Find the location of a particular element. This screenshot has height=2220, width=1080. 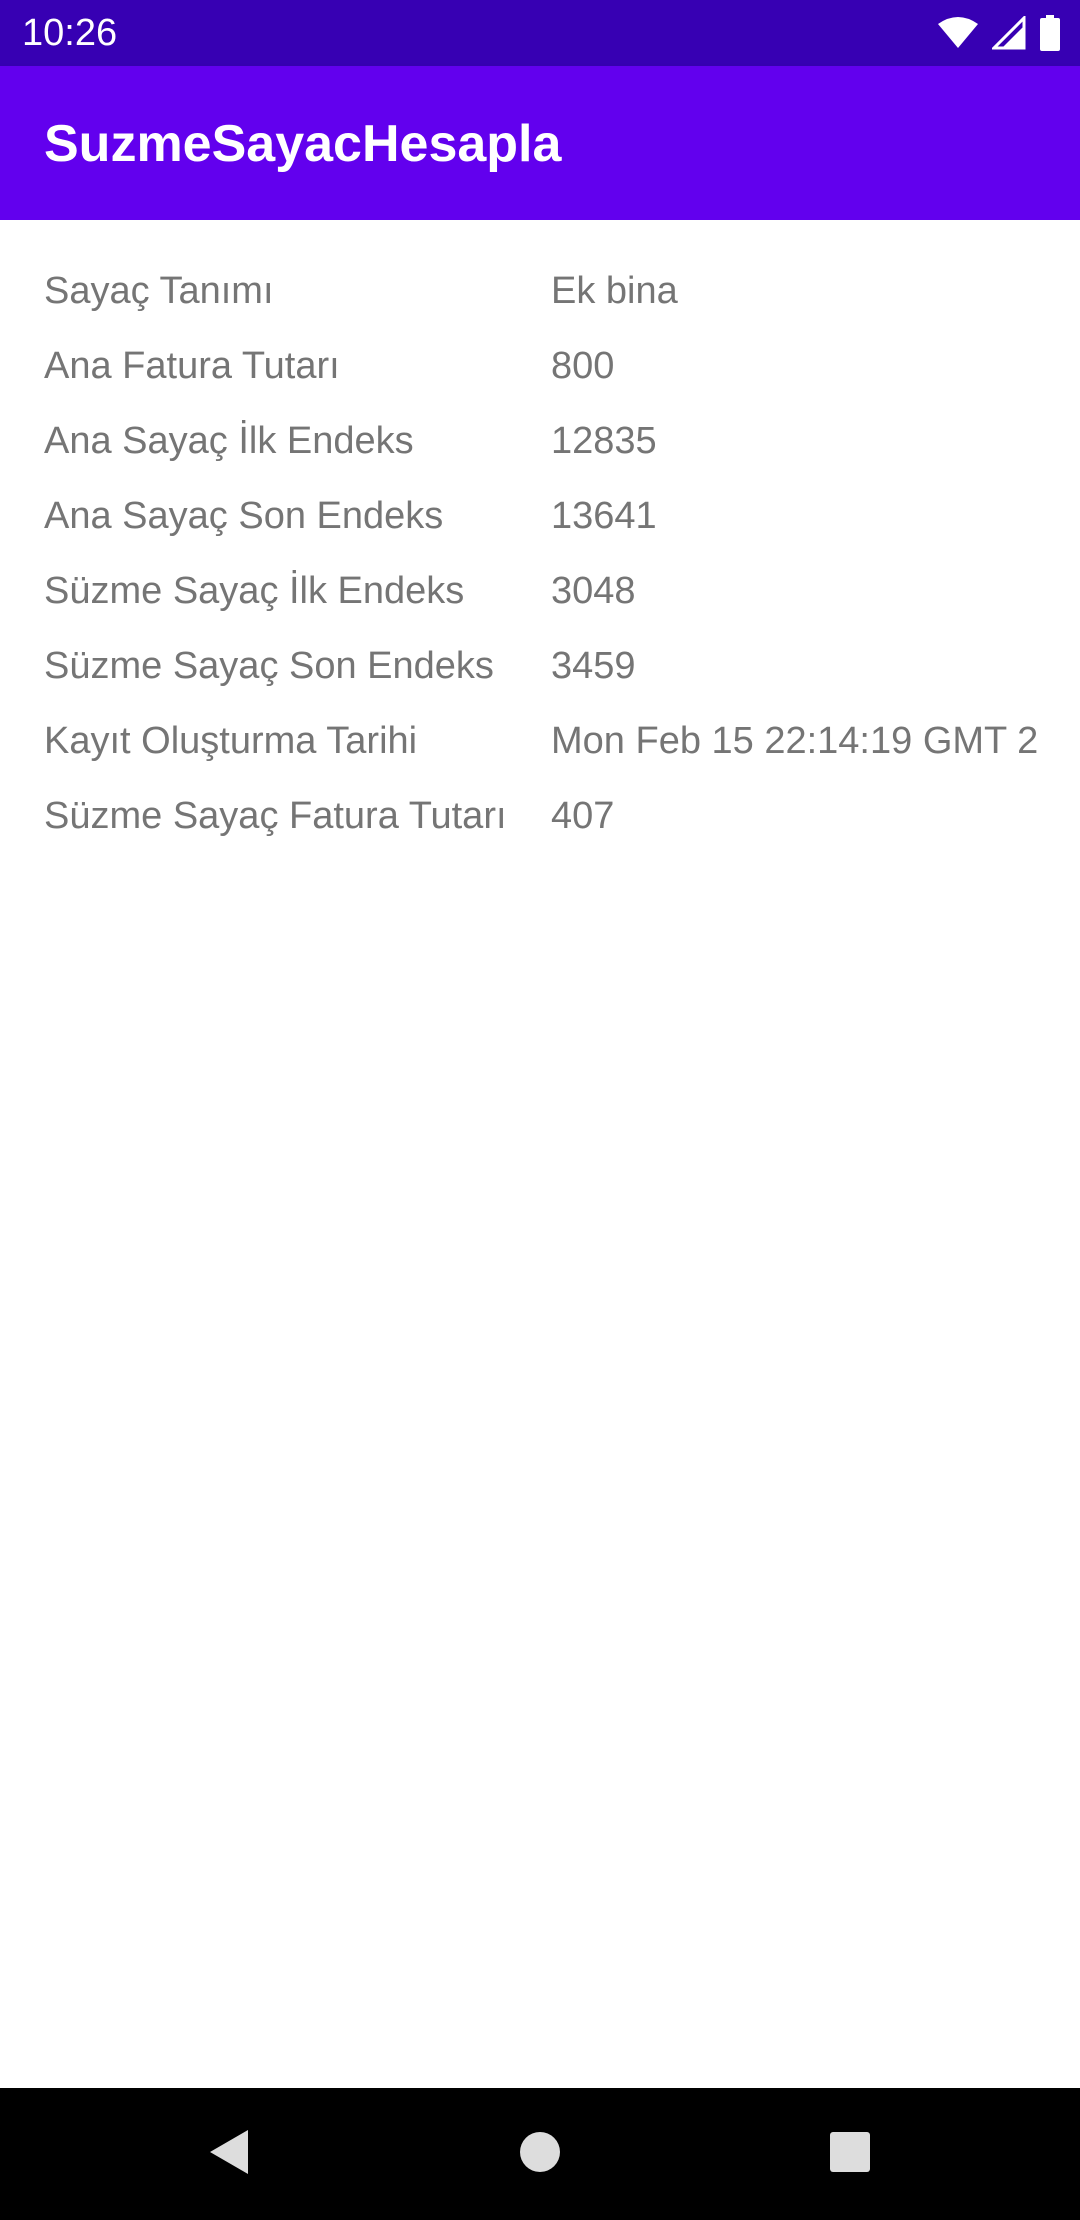

recents-icon is located at coordinates (850, 2154).